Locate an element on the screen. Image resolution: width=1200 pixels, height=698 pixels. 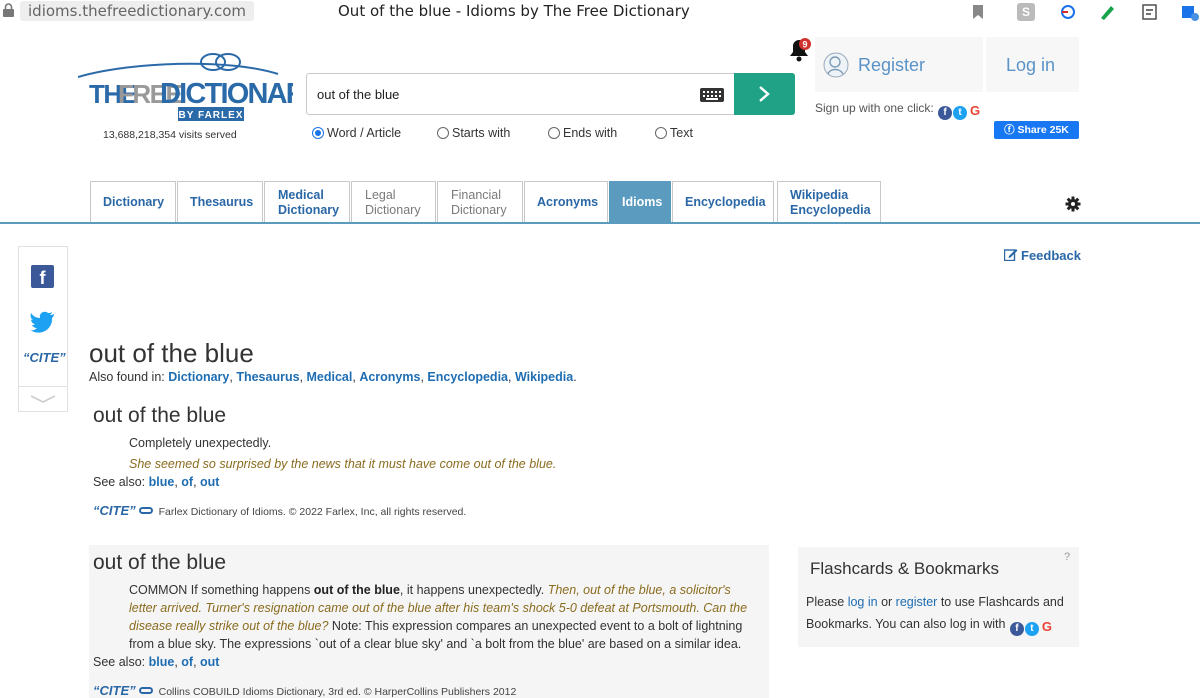
flashcards-title: Flashcards & Bookmarks is located at coordinates (904, 568).